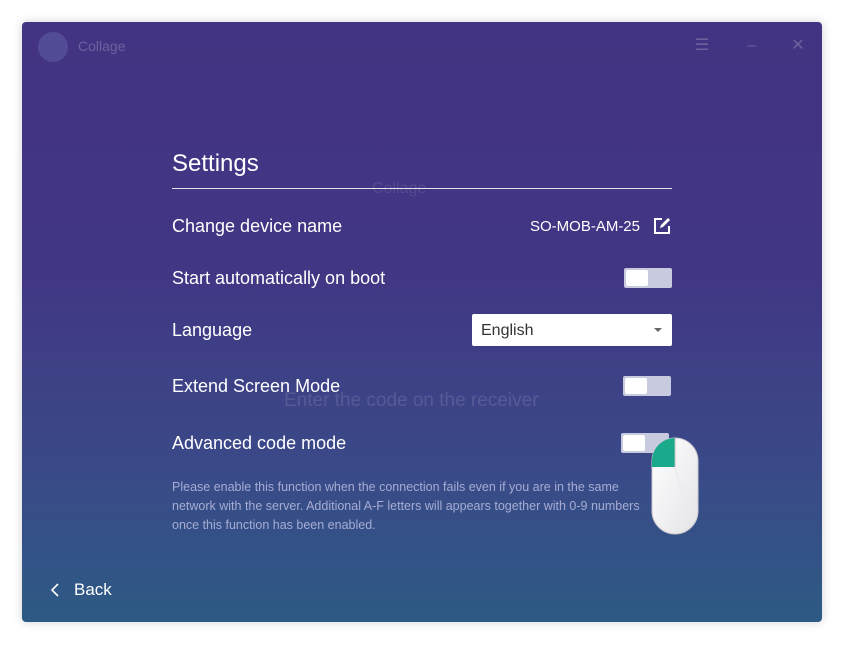  Describe the element at coordinates (572, 330) in the screenshot. I see `language-select: English` at that location.